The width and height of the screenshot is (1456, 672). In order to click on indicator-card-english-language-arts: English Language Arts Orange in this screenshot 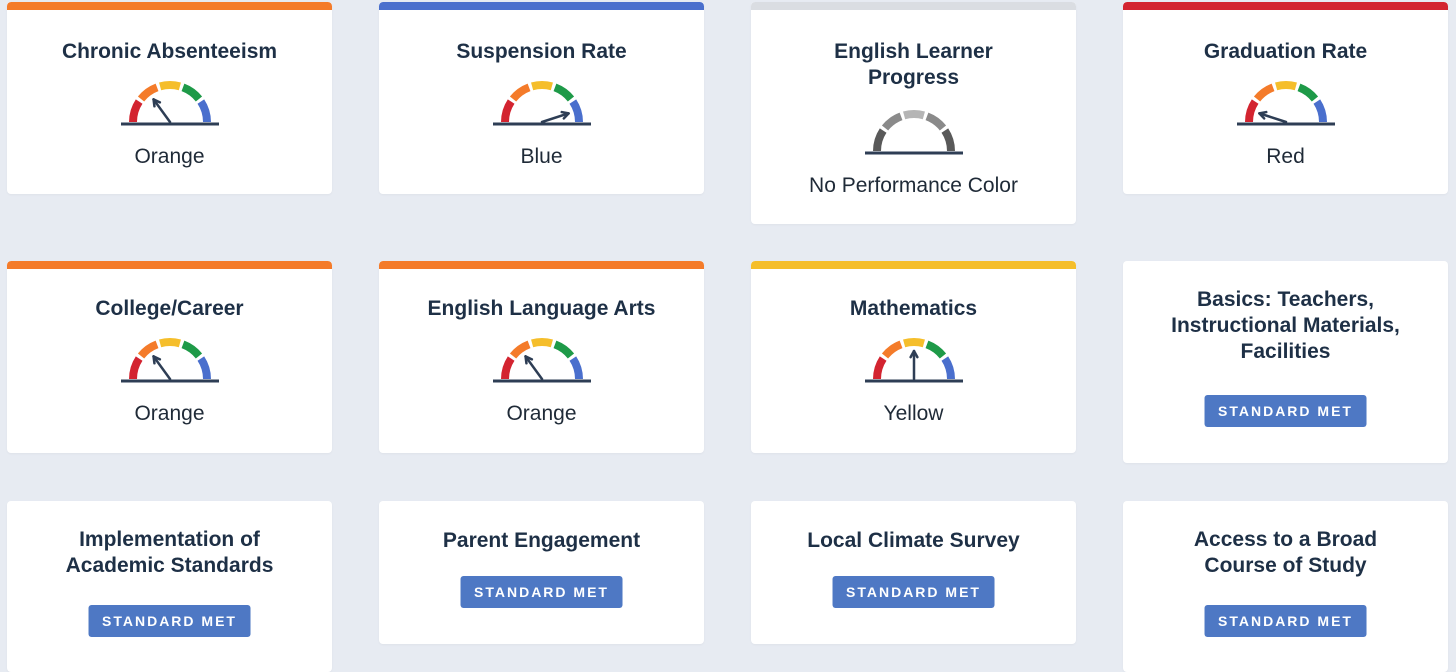, I will do `click(541, 357)`.